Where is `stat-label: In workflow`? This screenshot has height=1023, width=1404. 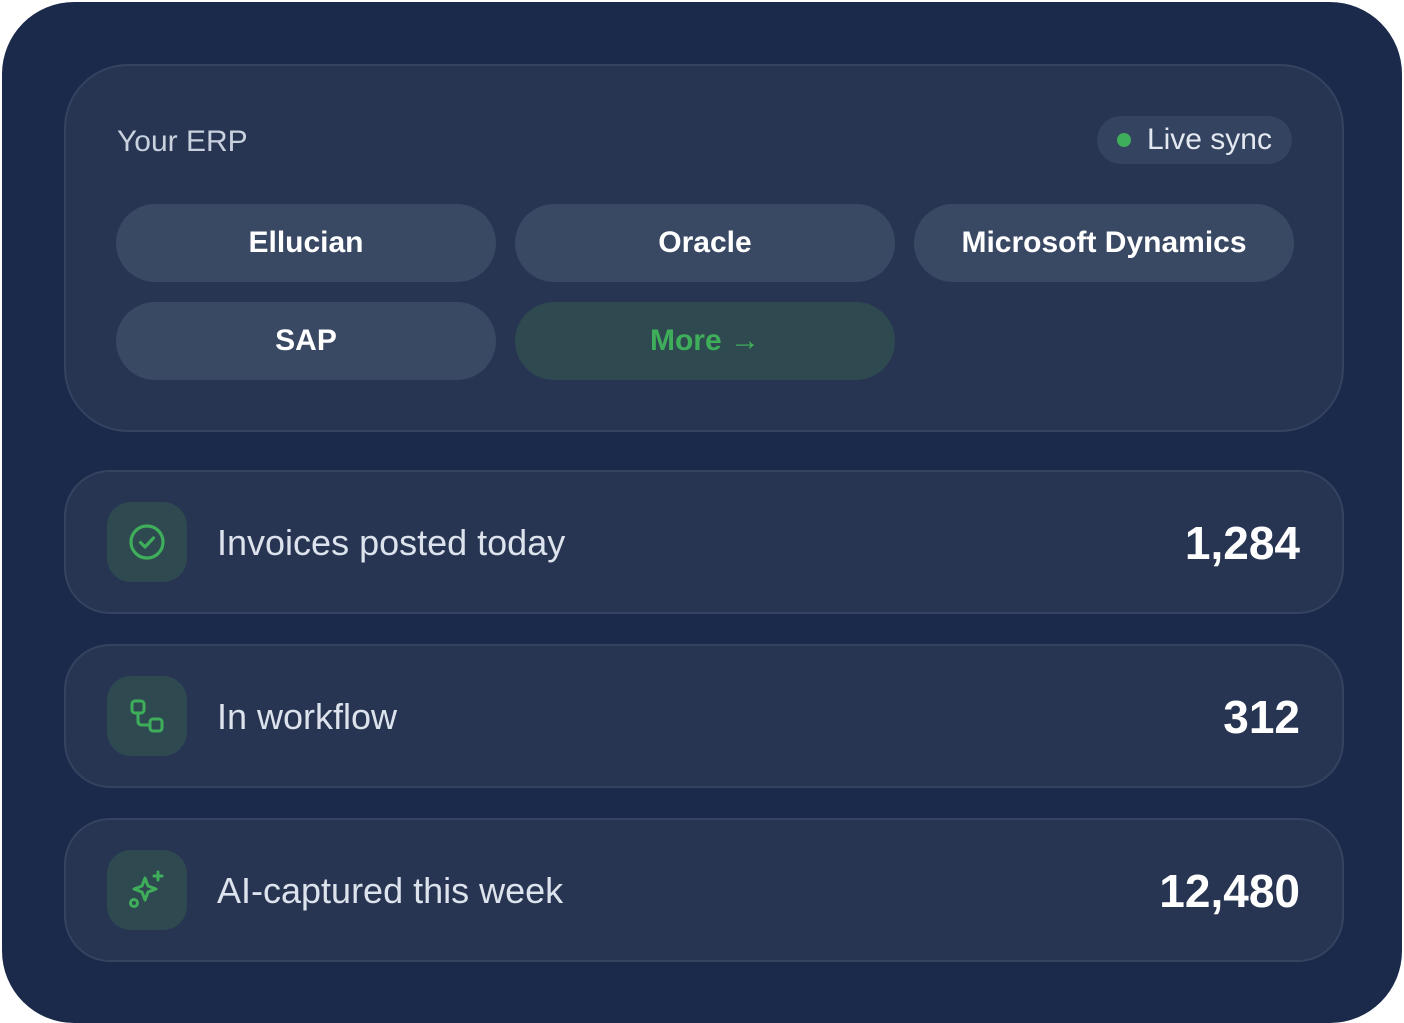
stat-label: In workflow is located at coordinates (307, 716).